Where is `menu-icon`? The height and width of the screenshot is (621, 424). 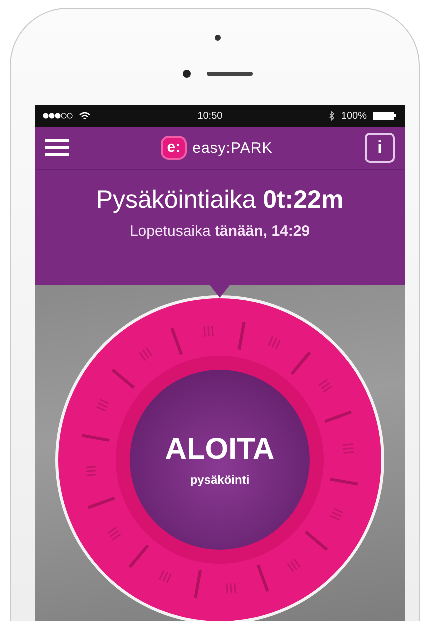 menu-icon is located at coordinates (57, 148).